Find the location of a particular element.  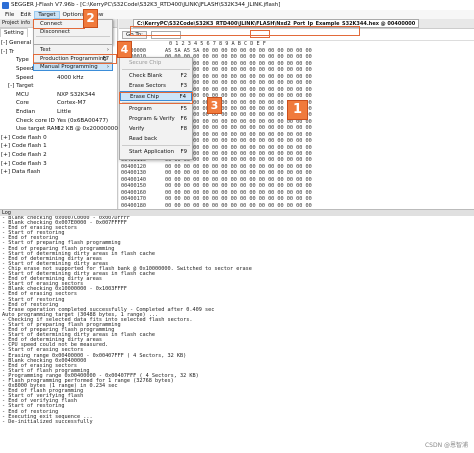

tree-value: NXP S32K344 is located at coordinates (76, 94).